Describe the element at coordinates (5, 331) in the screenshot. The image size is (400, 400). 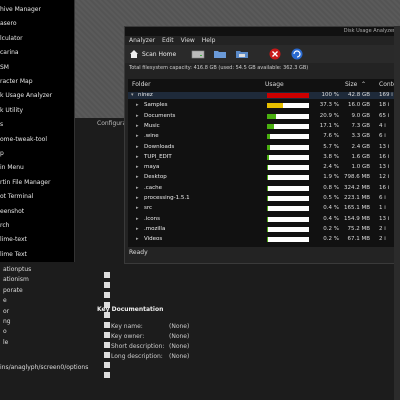
I see `config-tree-item: o` at that location.